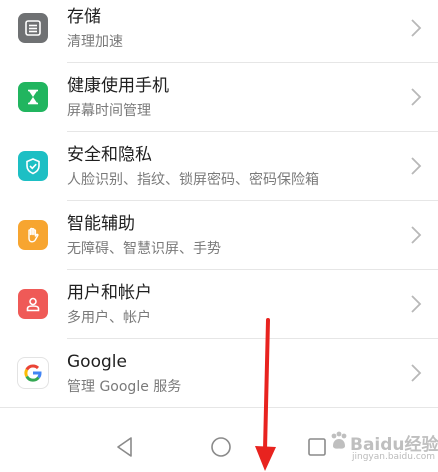 The width and height of the screenshot is (438, 472). I want to click on baidu-watermark: Baidu经验 jingyan.baidu.com, so click(383, 448).